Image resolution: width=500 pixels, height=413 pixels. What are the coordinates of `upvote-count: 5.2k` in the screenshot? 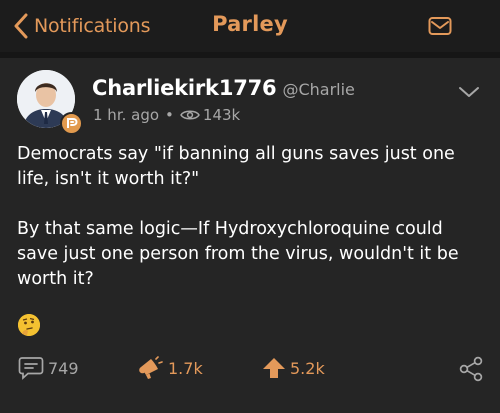 It's located at (307, 368).